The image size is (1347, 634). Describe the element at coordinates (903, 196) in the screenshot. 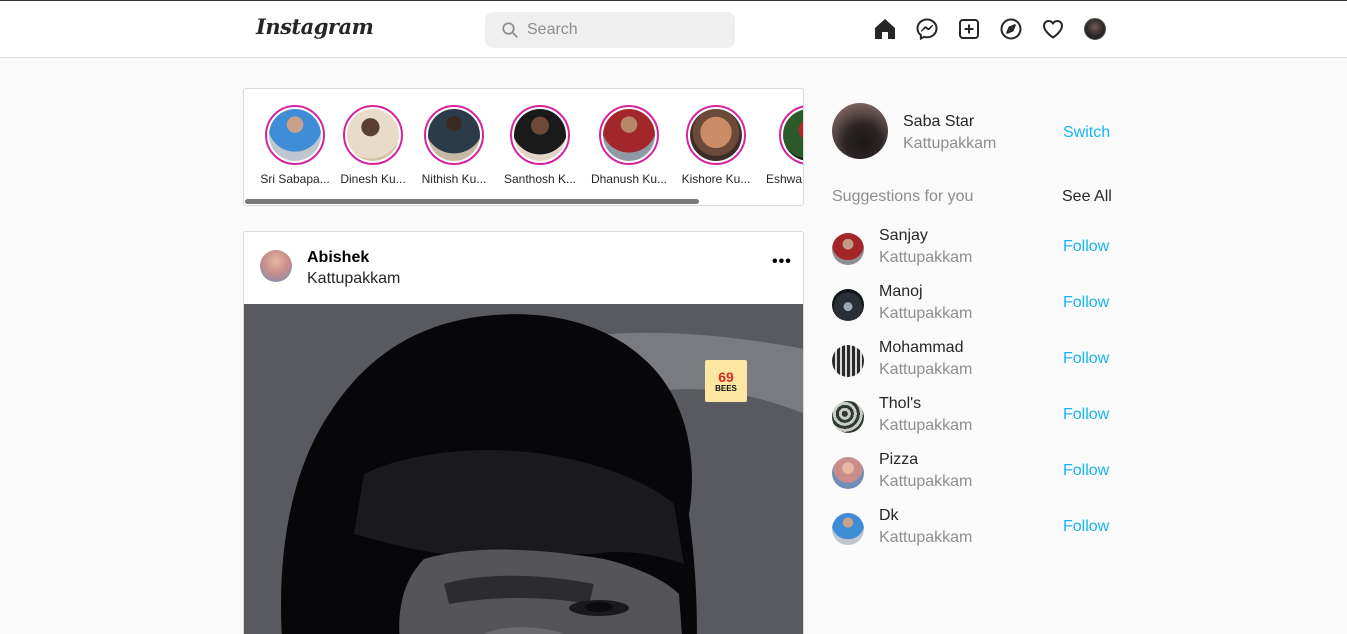

I see `suggestions-title: Suggestions for you` at that location.